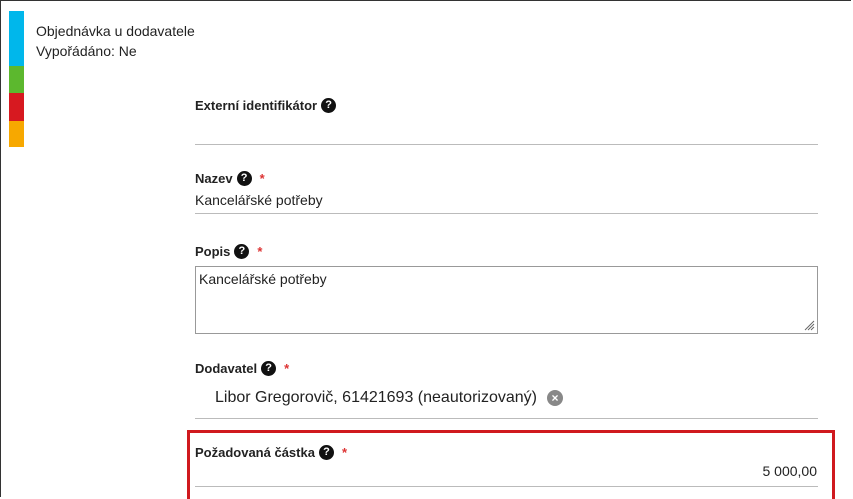 This screenshot has width=853, height=499. I want to click on external-id-underline, so click(506, 144).